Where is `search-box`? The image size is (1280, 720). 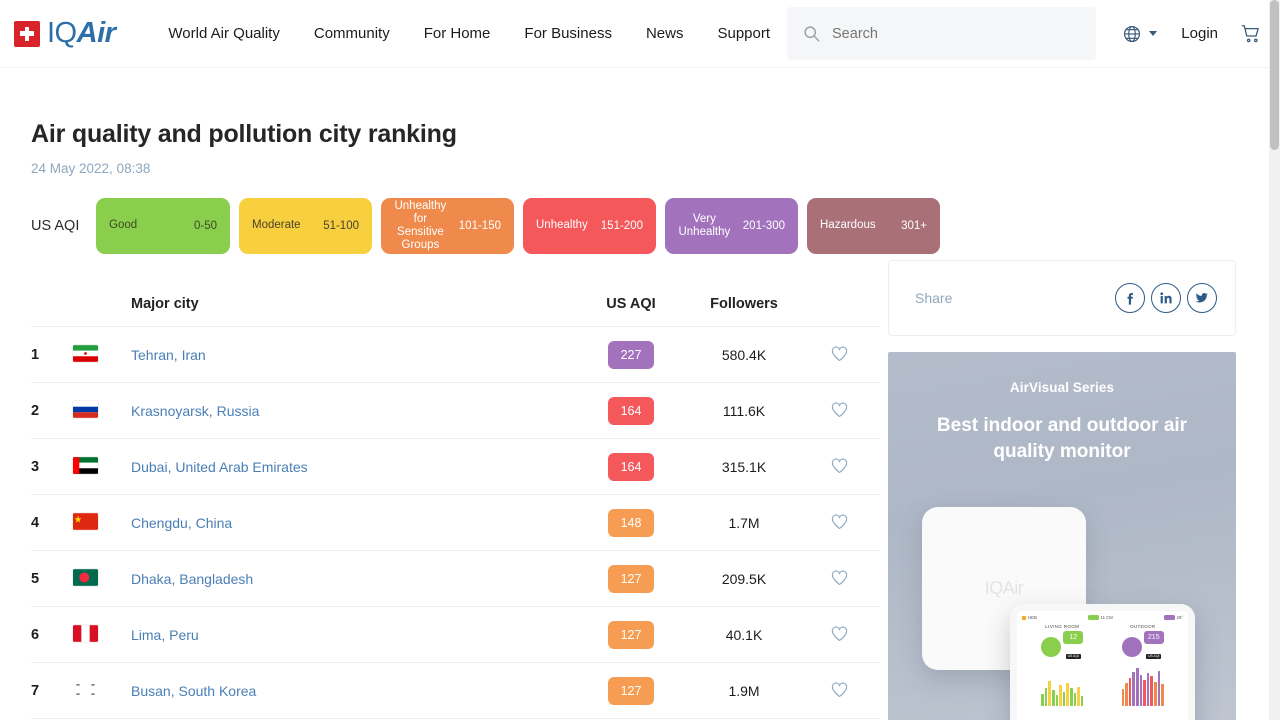
search-box is located at coordinates (942, 33).